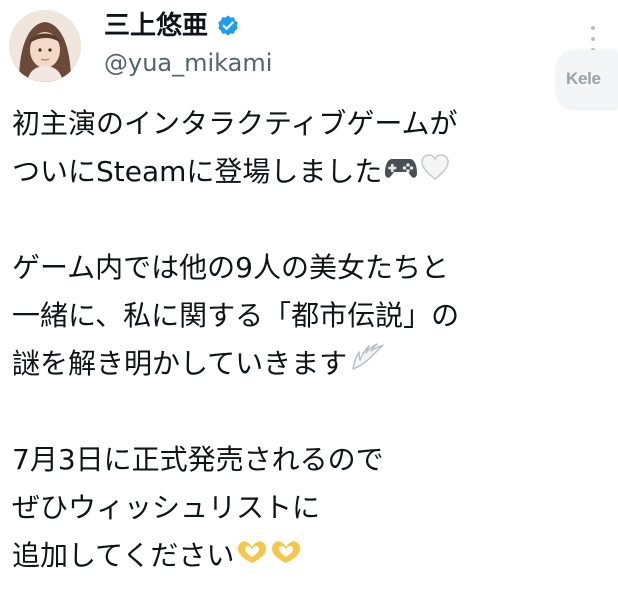 The width and height of the screenshot is (618, 606). I want to click on tweet-line: 初主演のインタラクティブゲームが, so click(282, 124).